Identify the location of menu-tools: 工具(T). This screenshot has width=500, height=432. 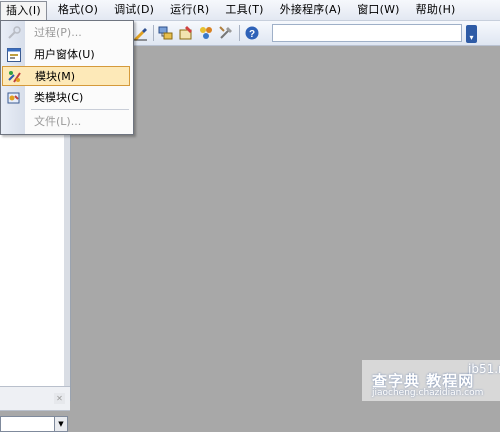
(244, 10).